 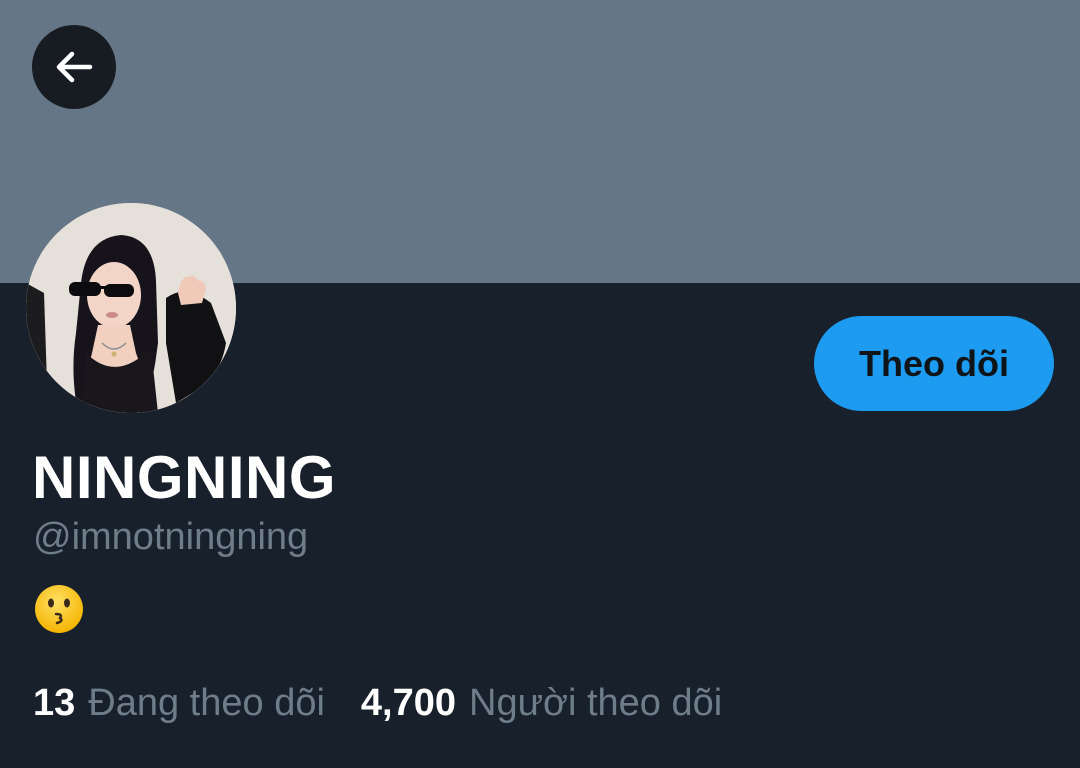 I want to click on arrow-left-icon, so click(x=74, y=67).